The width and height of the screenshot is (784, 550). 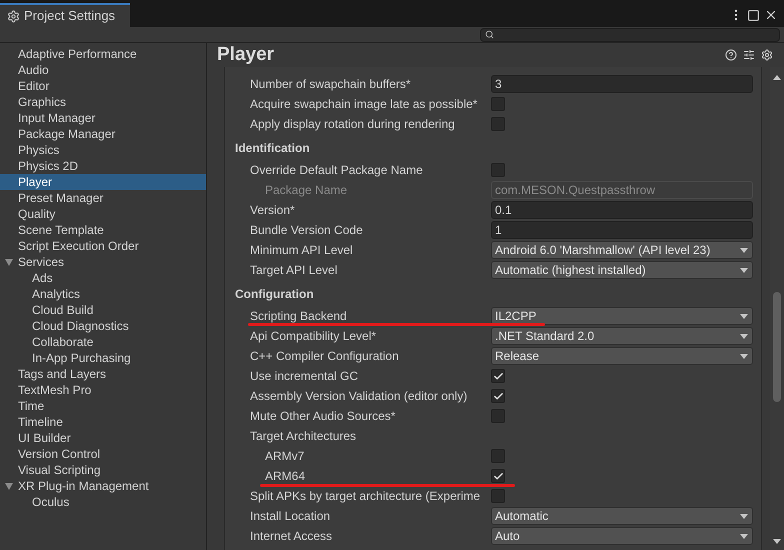 I want to click on search-field, so click(x=630, y=35).